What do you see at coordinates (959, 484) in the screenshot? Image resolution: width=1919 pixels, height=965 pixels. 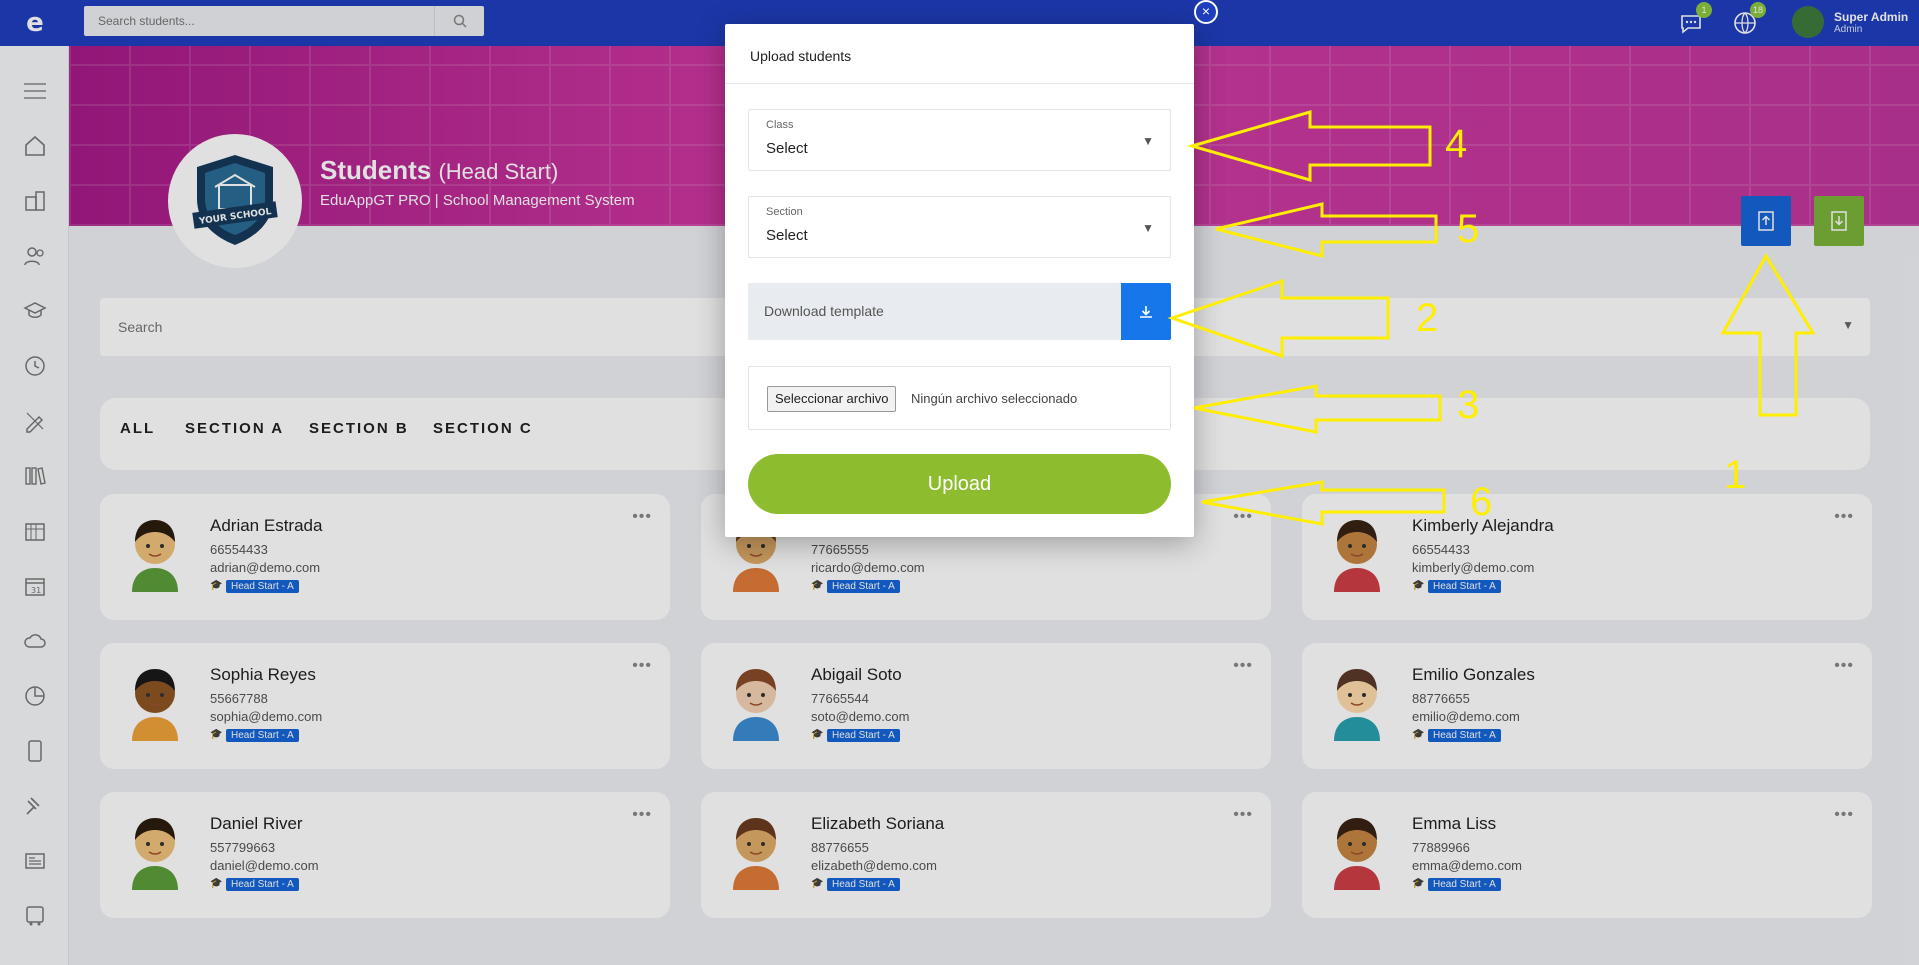 I see `upload-button: Upload` at bounding box center [959, 484].